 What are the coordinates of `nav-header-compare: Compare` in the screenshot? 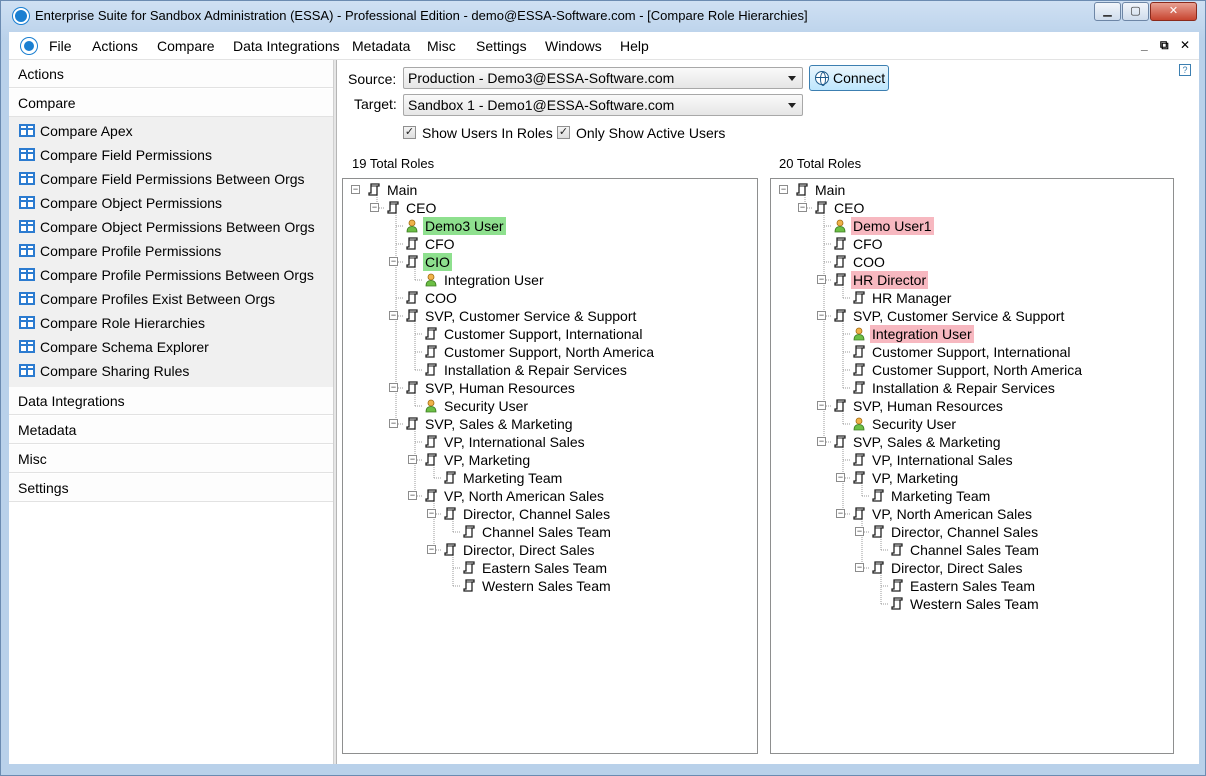 It's located at (171, 103).